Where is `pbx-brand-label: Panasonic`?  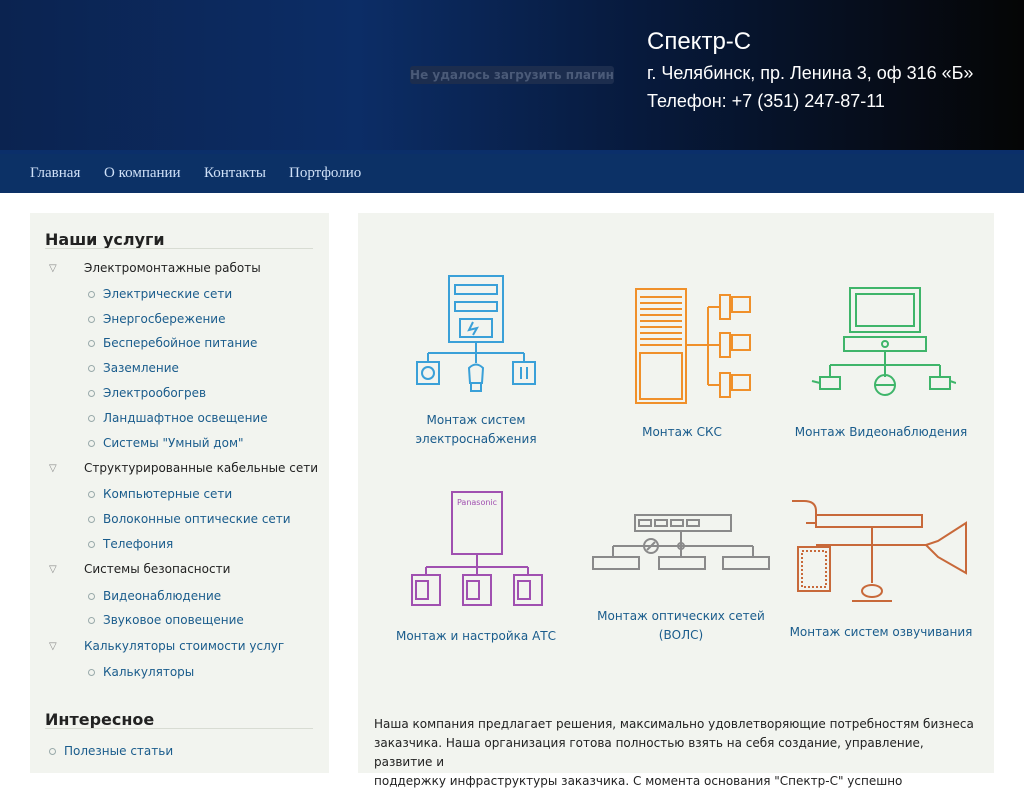 pbx-brand-label: Panasonic is located at coordinates (477, 502).